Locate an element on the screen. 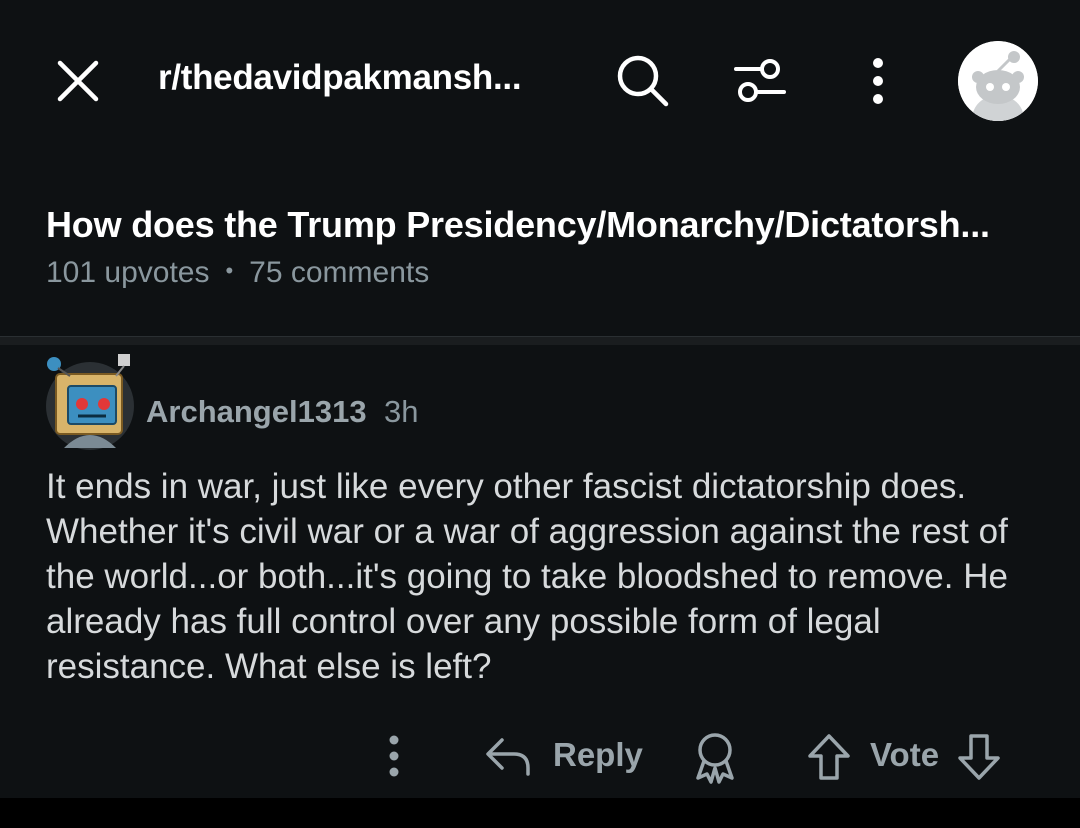 Image resolution: width=1080 pixels, height=828 pixels. vote-label: Vote is located at coordinates (905, 754).